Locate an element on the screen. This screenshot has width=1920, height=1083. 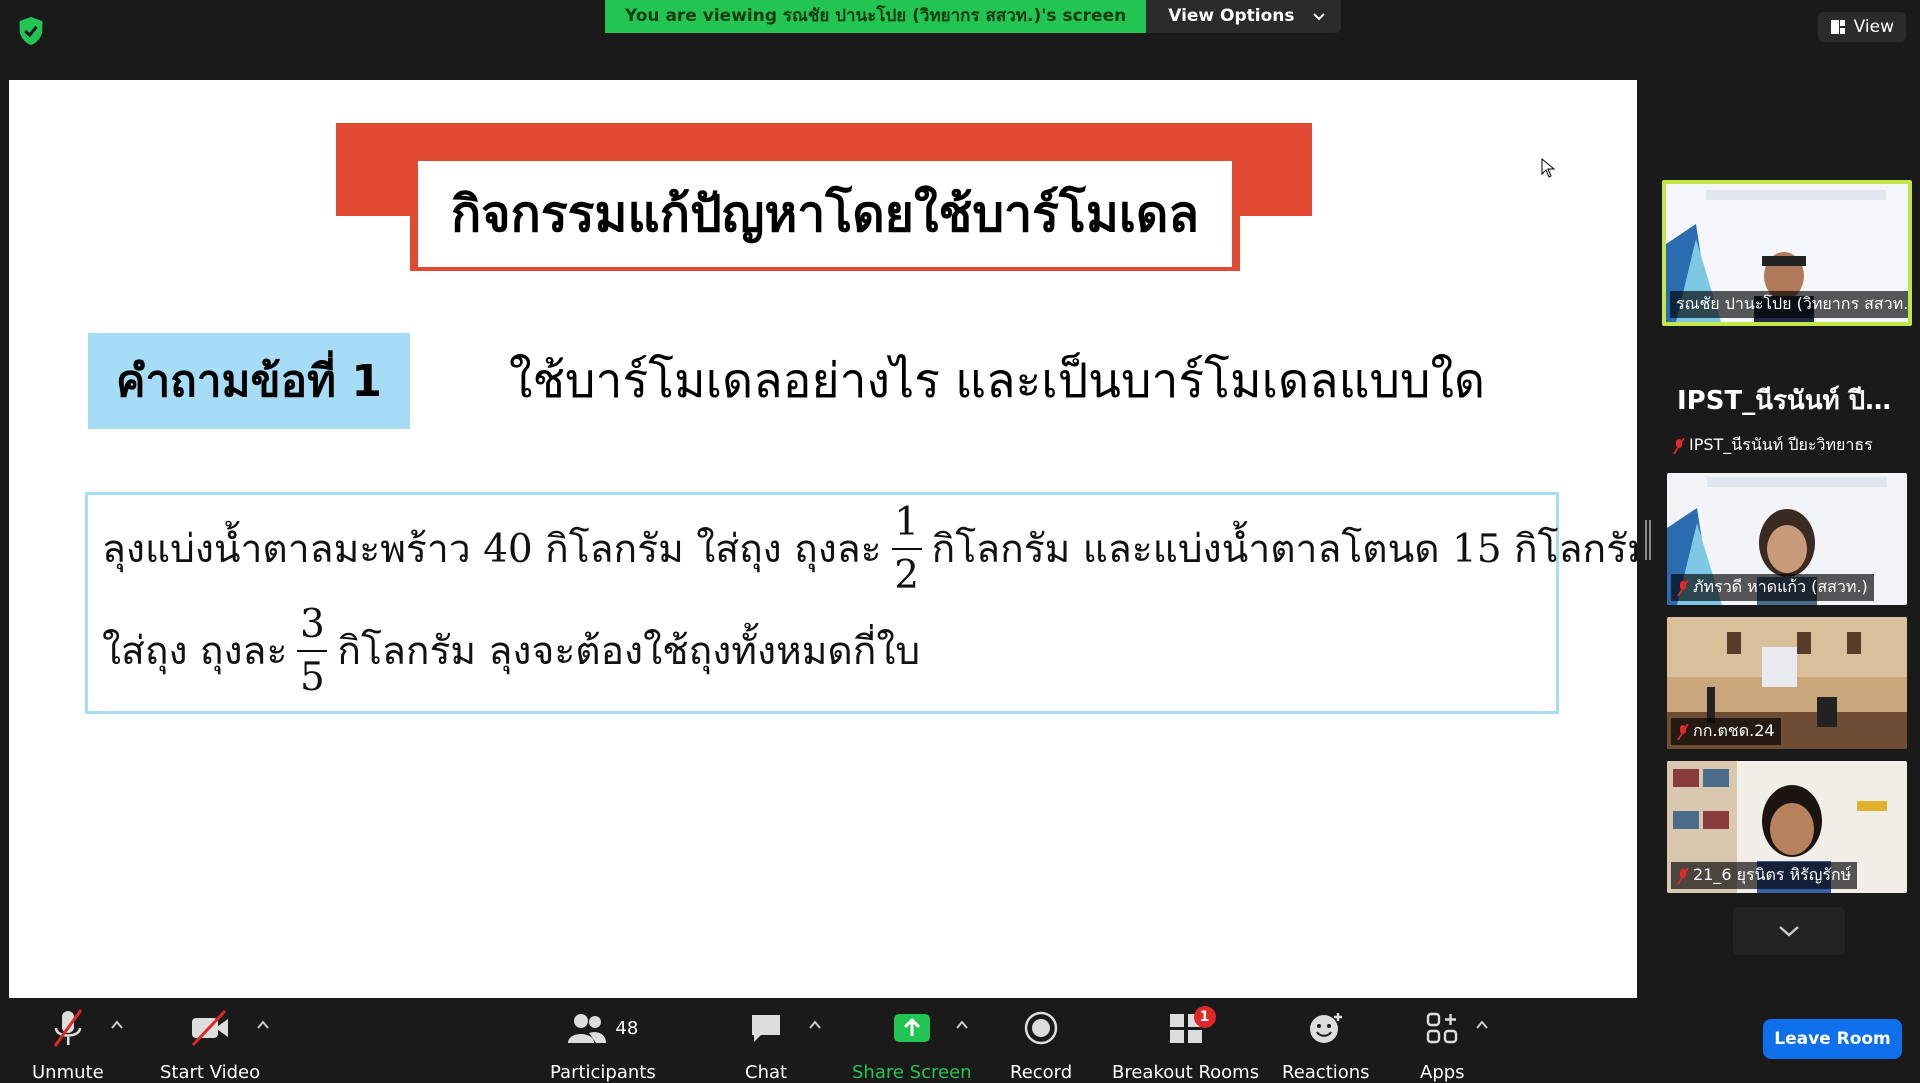
video-tile-participant: ภัทรวดี หาดแก้ว (สสวท.) is located at coordinates (1787, 539).